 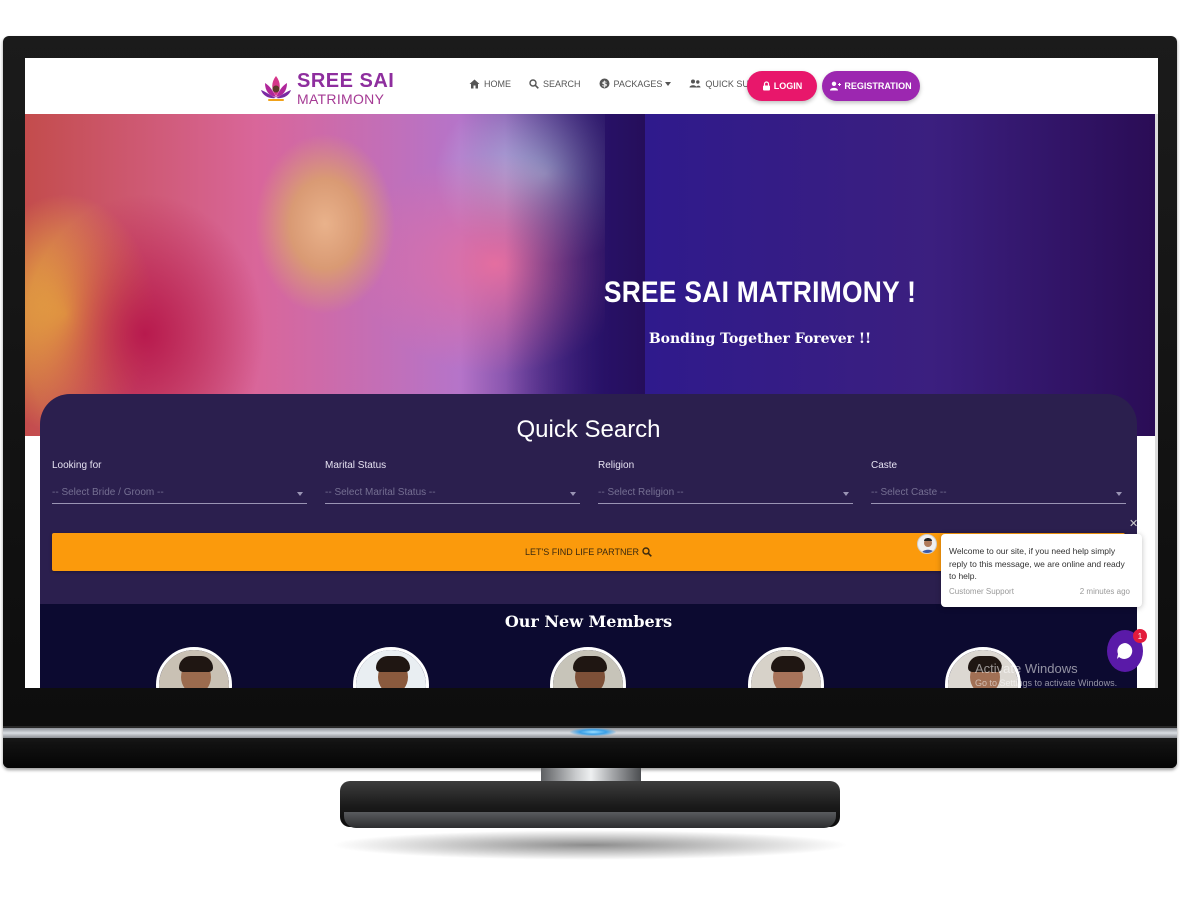 I want to click on looking-for-select: -- Select Bride / Groom --, so click(x=179, y=495).